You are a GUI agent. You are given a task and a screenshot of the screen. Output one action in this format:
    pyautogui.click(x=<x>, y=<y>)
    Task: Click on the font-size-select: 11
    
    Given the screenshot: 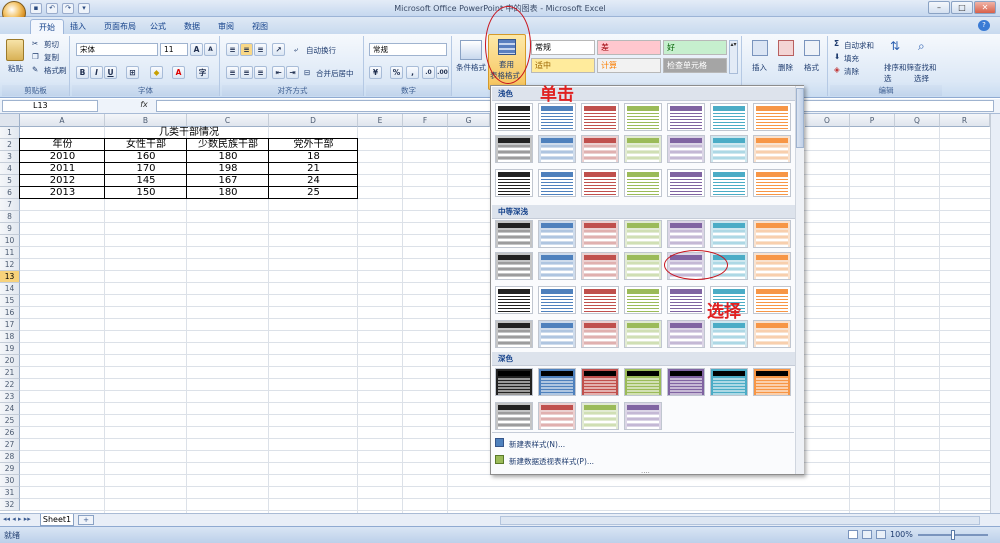 What is the action you would take?
    pyautogui.click(x=174, y=49)
    